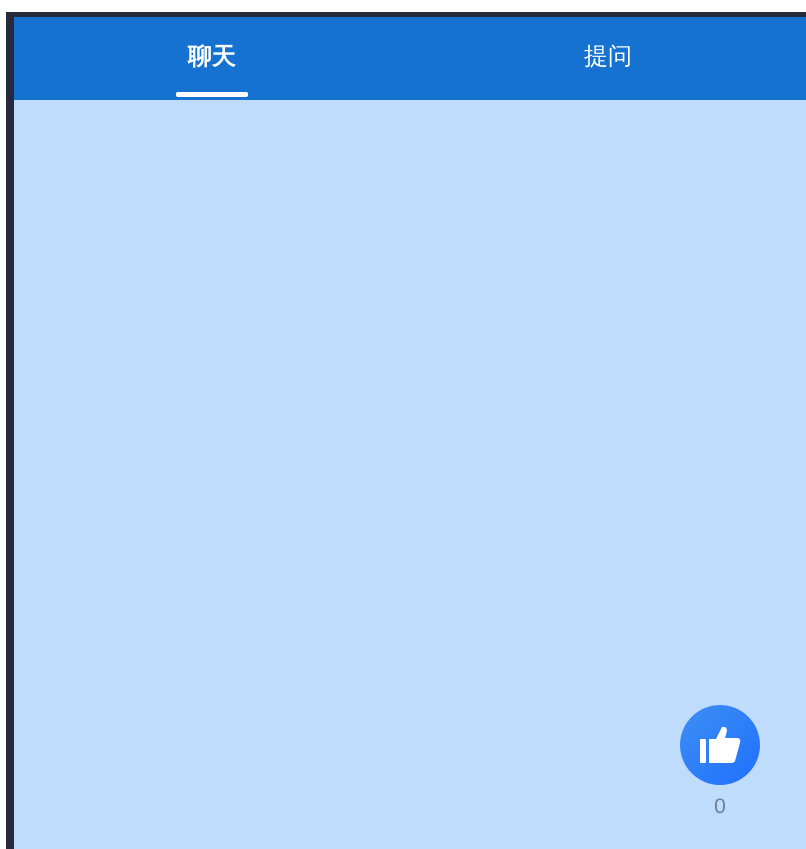 This screenshot has width=806, height=849. What do you see at coordinates (720, 807) in the screenshot?
I see `like-count: 0` at bounding box center [720, 807].